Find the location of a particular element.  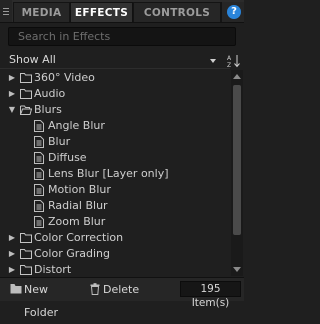

panel-menu-icon is located at coordinates (6, 11).